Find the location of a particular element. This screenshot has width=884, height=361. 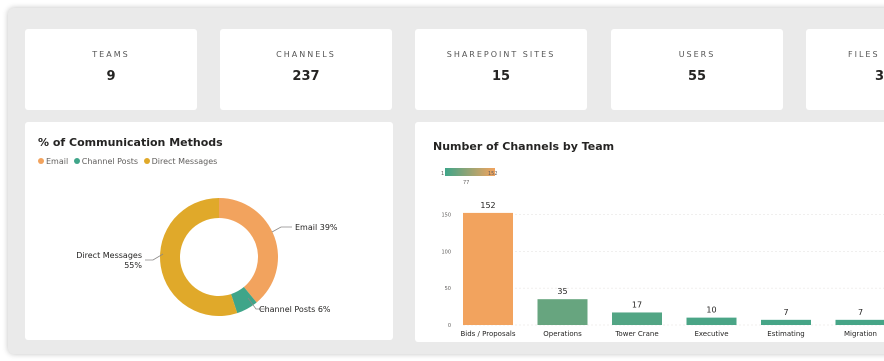

kpi-label: USERS is located at coordinates (697, 54).